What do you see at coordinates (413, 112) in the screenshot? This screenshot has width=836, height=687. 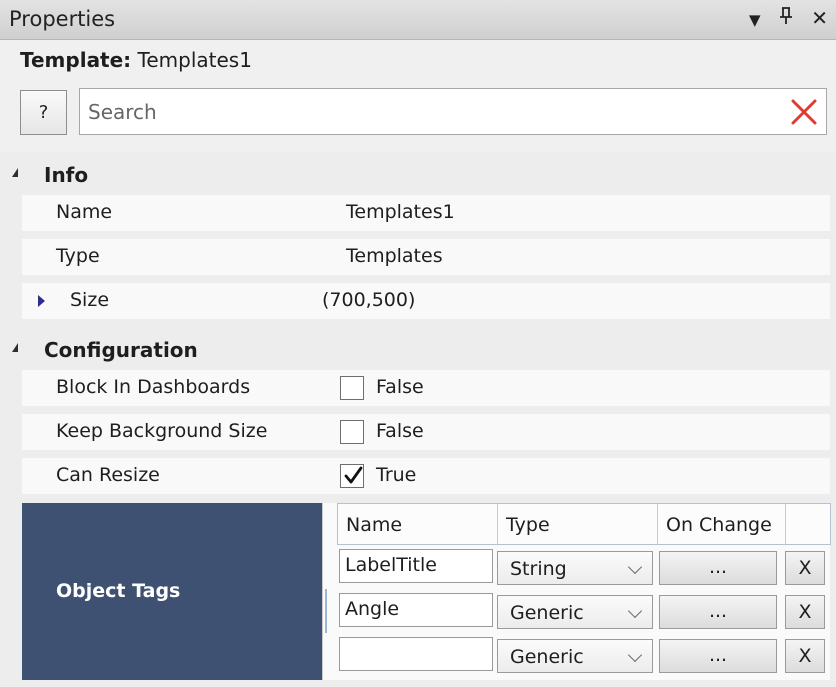 I see `search-input` at bounding box center [413, 112].